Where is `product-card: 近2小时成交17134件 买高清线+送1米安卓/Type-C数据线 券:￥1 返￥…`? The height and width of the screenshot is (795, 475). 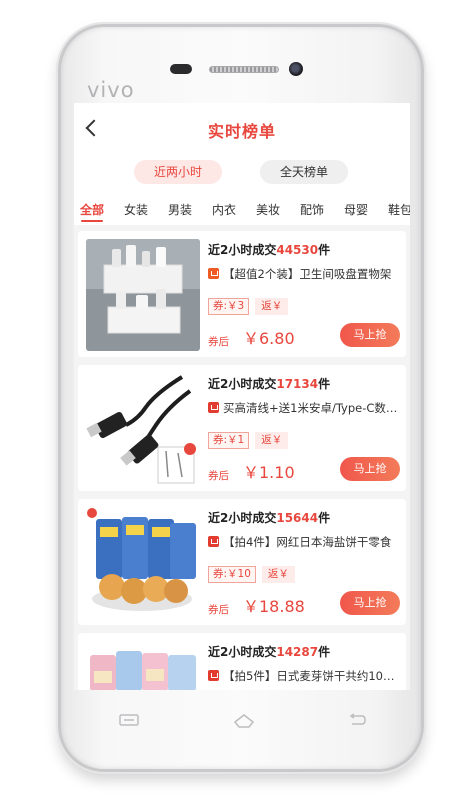
product-card: 近2小时成交17134件 买高清线+送1米安卓/Type-C数据线 券:￥1 返￥… is located at coordinates (242, 428).